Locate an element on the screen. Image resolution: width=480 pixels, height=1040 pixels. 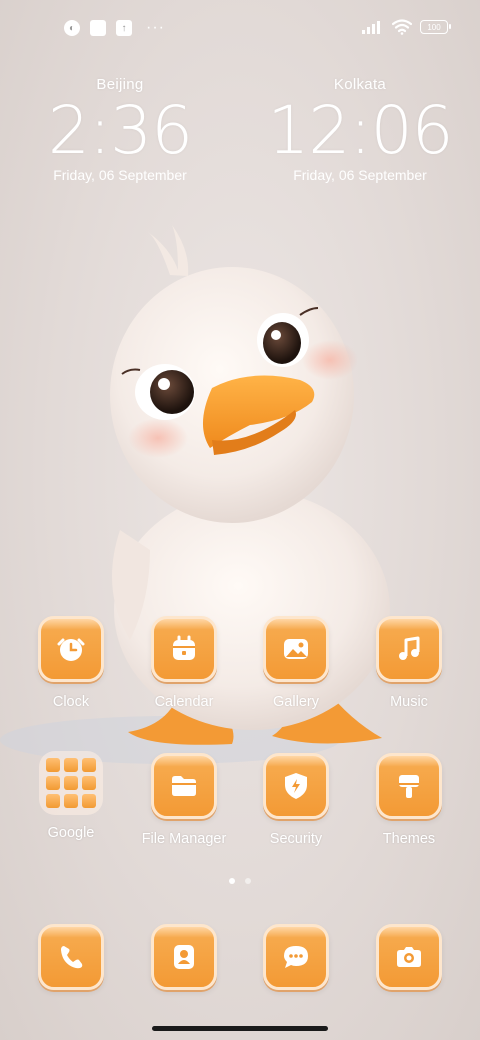
dock-contacts is located at coordinates (184, 957).